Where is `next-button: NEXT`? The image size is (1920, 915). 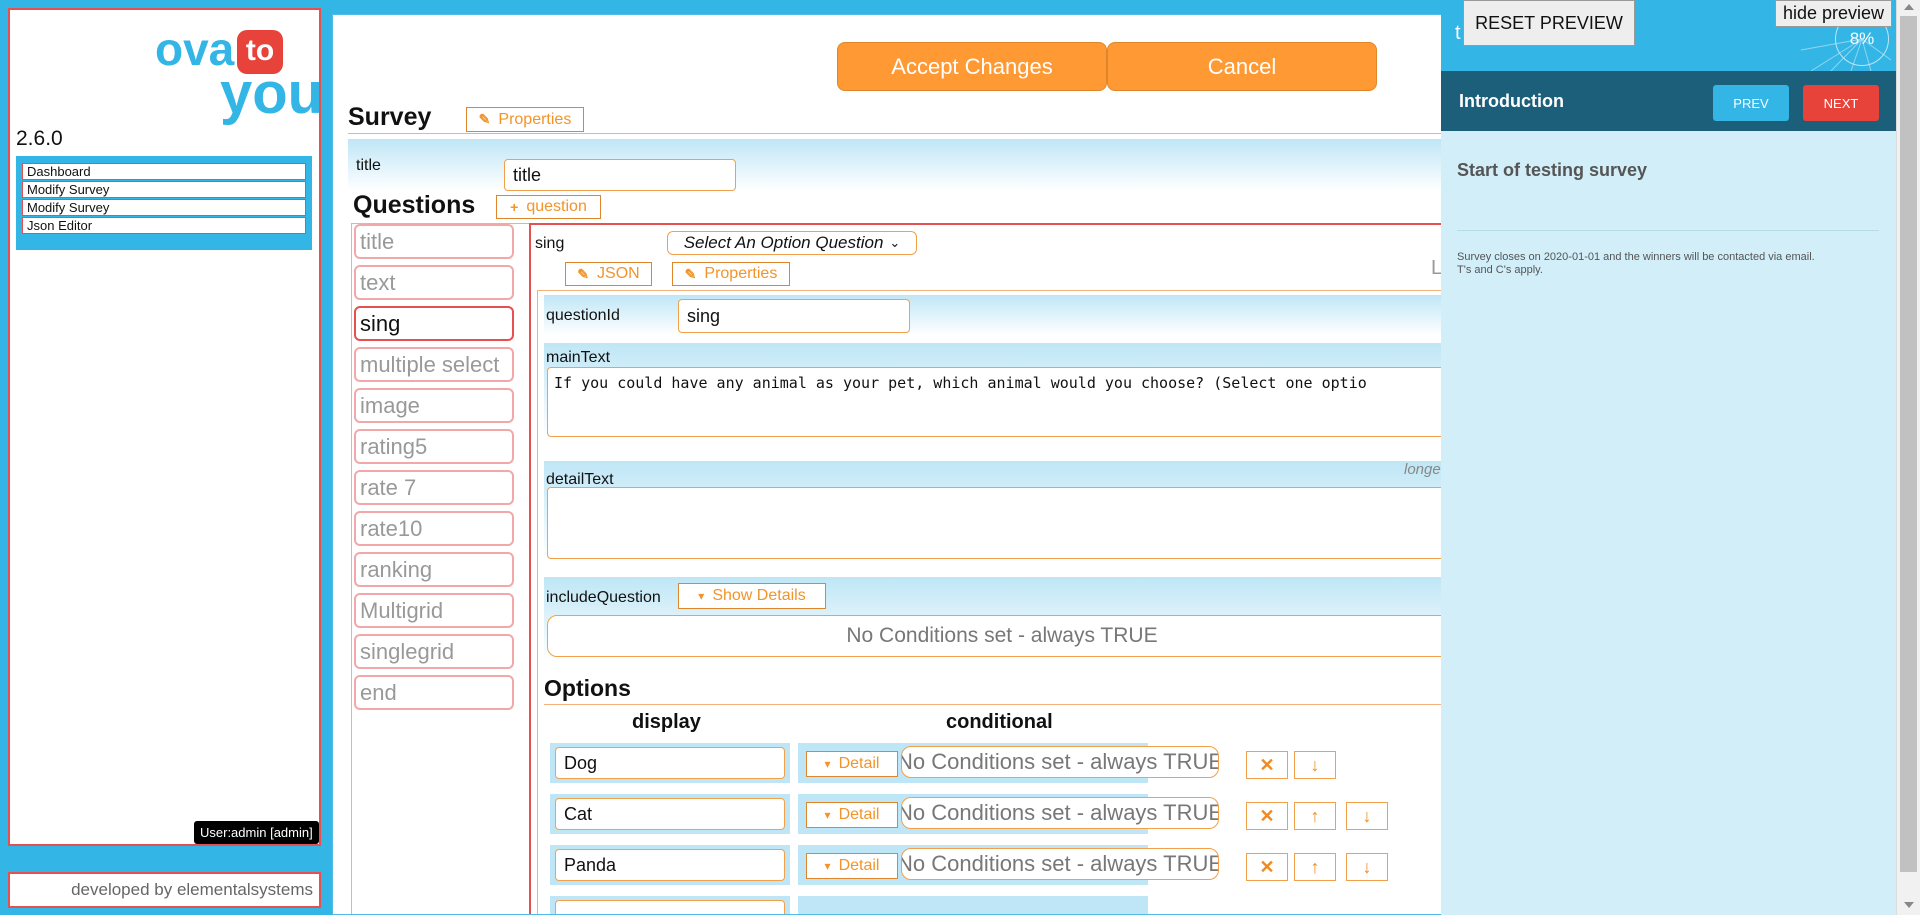 next-button: NEXT is located at coordinates (1841, 103).